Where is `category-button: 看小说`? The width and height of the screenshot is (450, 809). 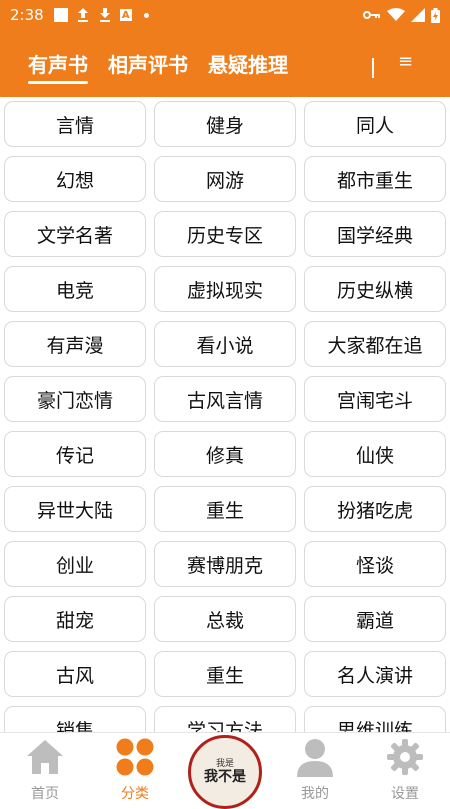
category-button: 看小说 is located at coordinates (225, 344).